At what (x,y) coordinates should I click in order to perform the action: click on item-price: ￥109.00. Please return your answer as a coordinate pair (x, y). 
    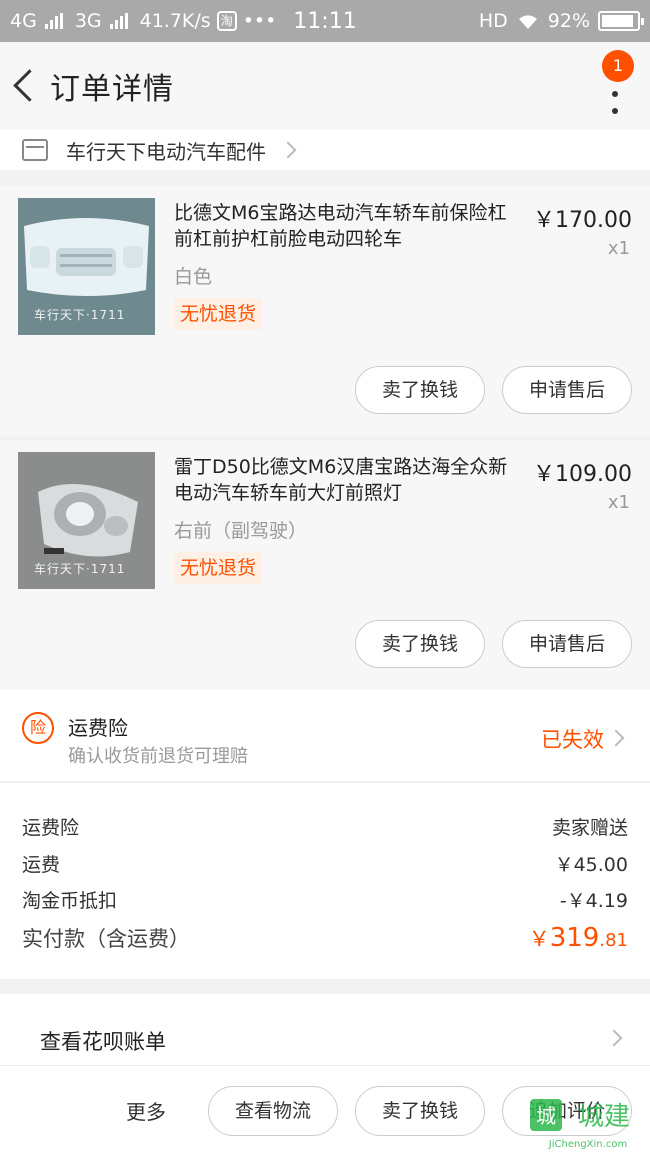
    Looking at the image, I should click on (582, 474).